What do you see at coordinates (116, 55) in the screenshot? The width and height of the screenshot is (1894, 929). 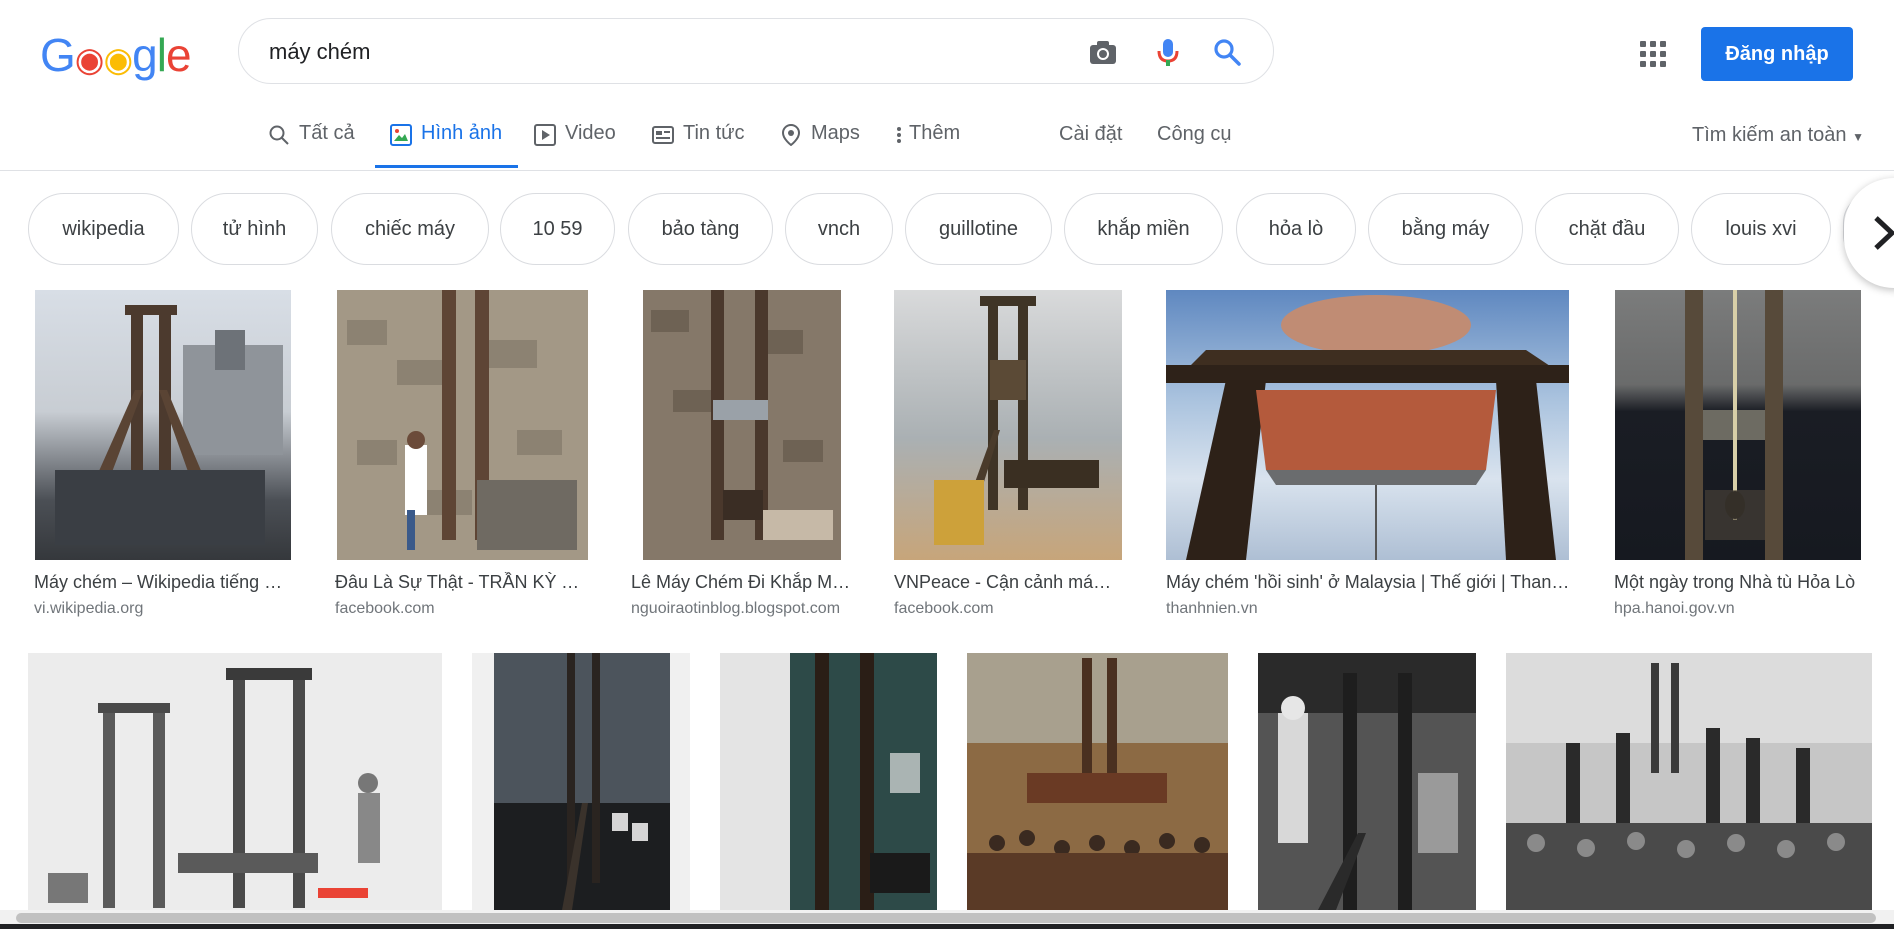 I see `google-logo: G◉◉gle` at bounding box center [116, 55].